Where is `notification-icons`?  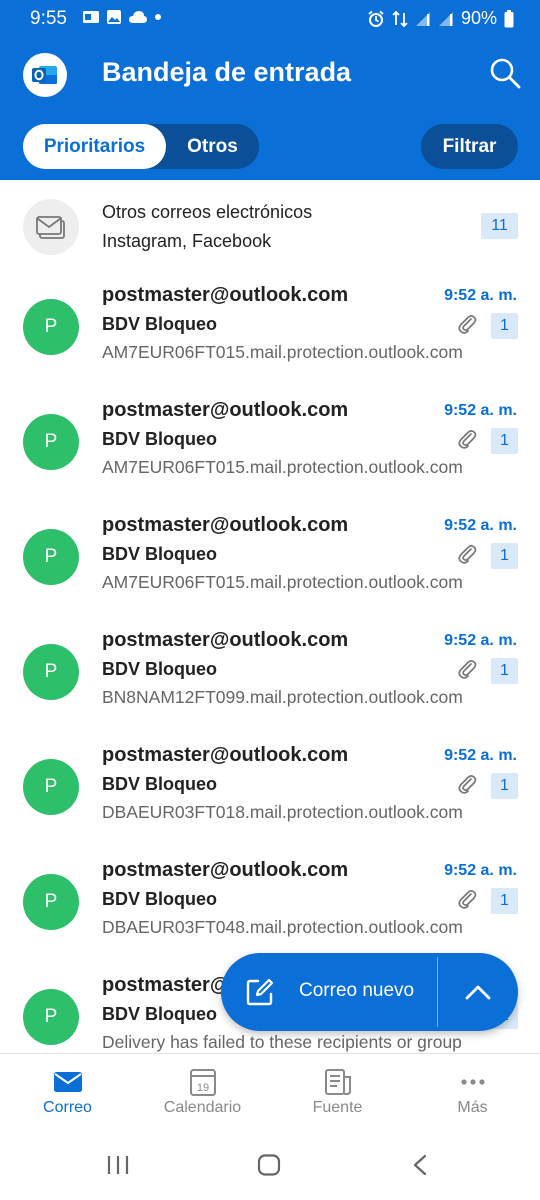 notification-icons is located at coordinates (122, 17).